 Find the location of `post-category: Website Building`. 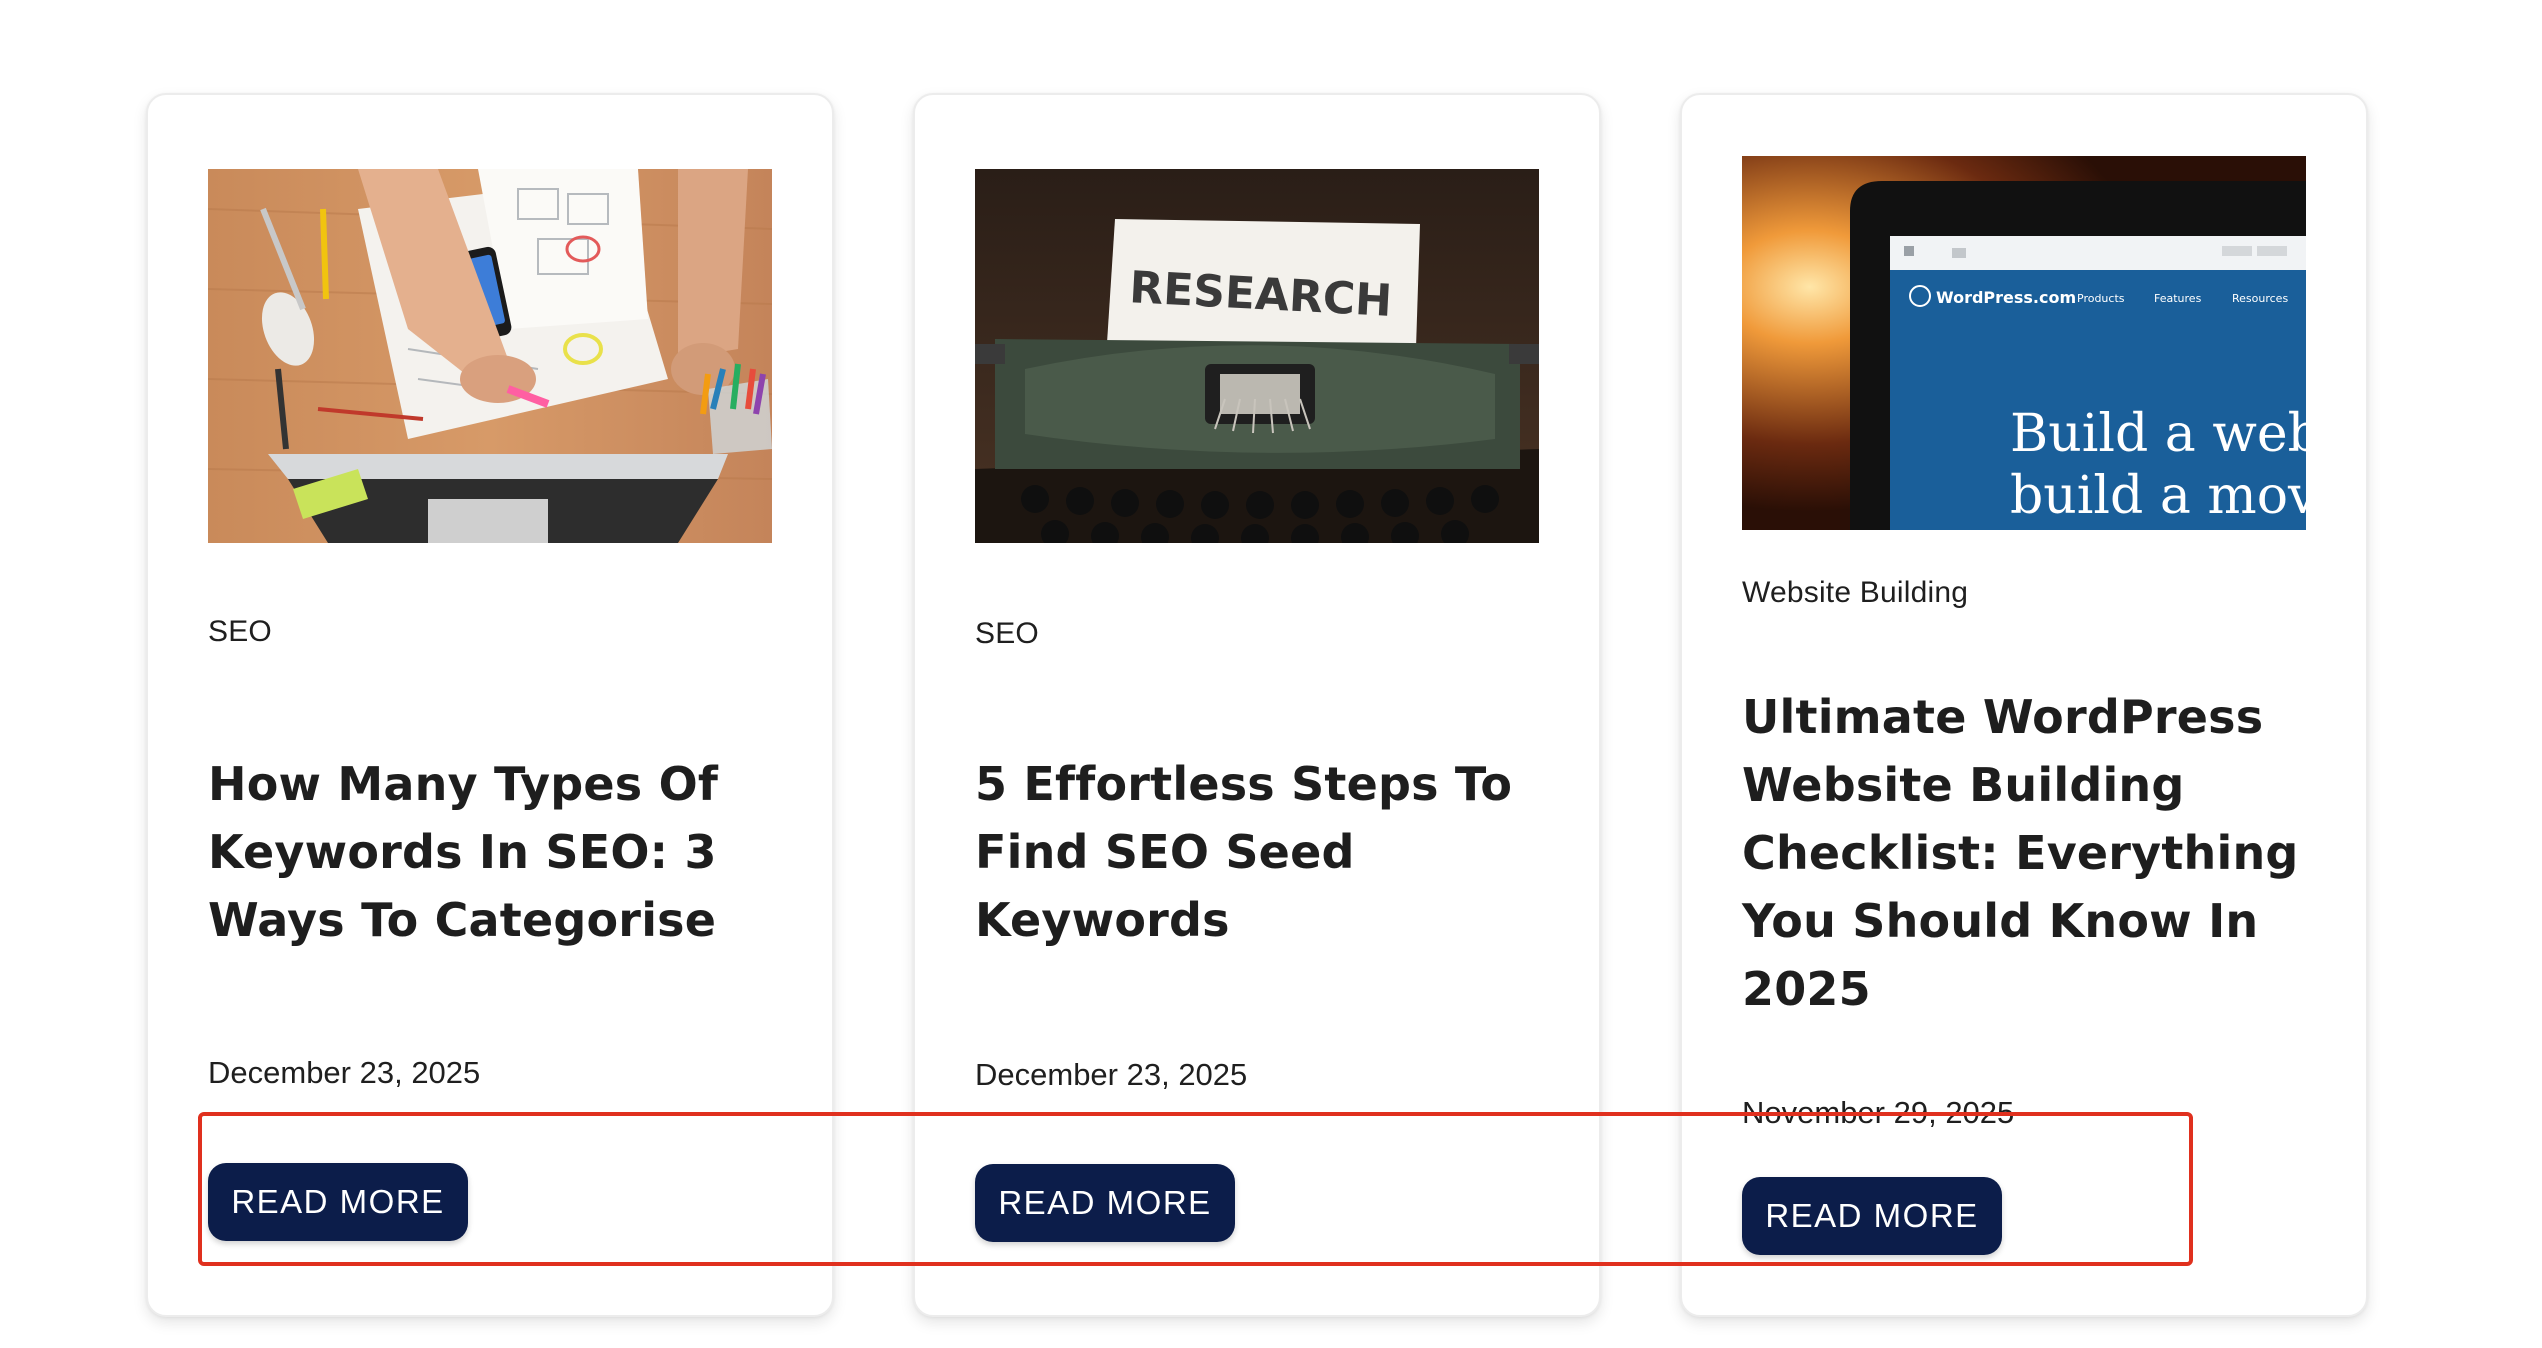

post-category: Website Building is located at coordinates (1855, 593).